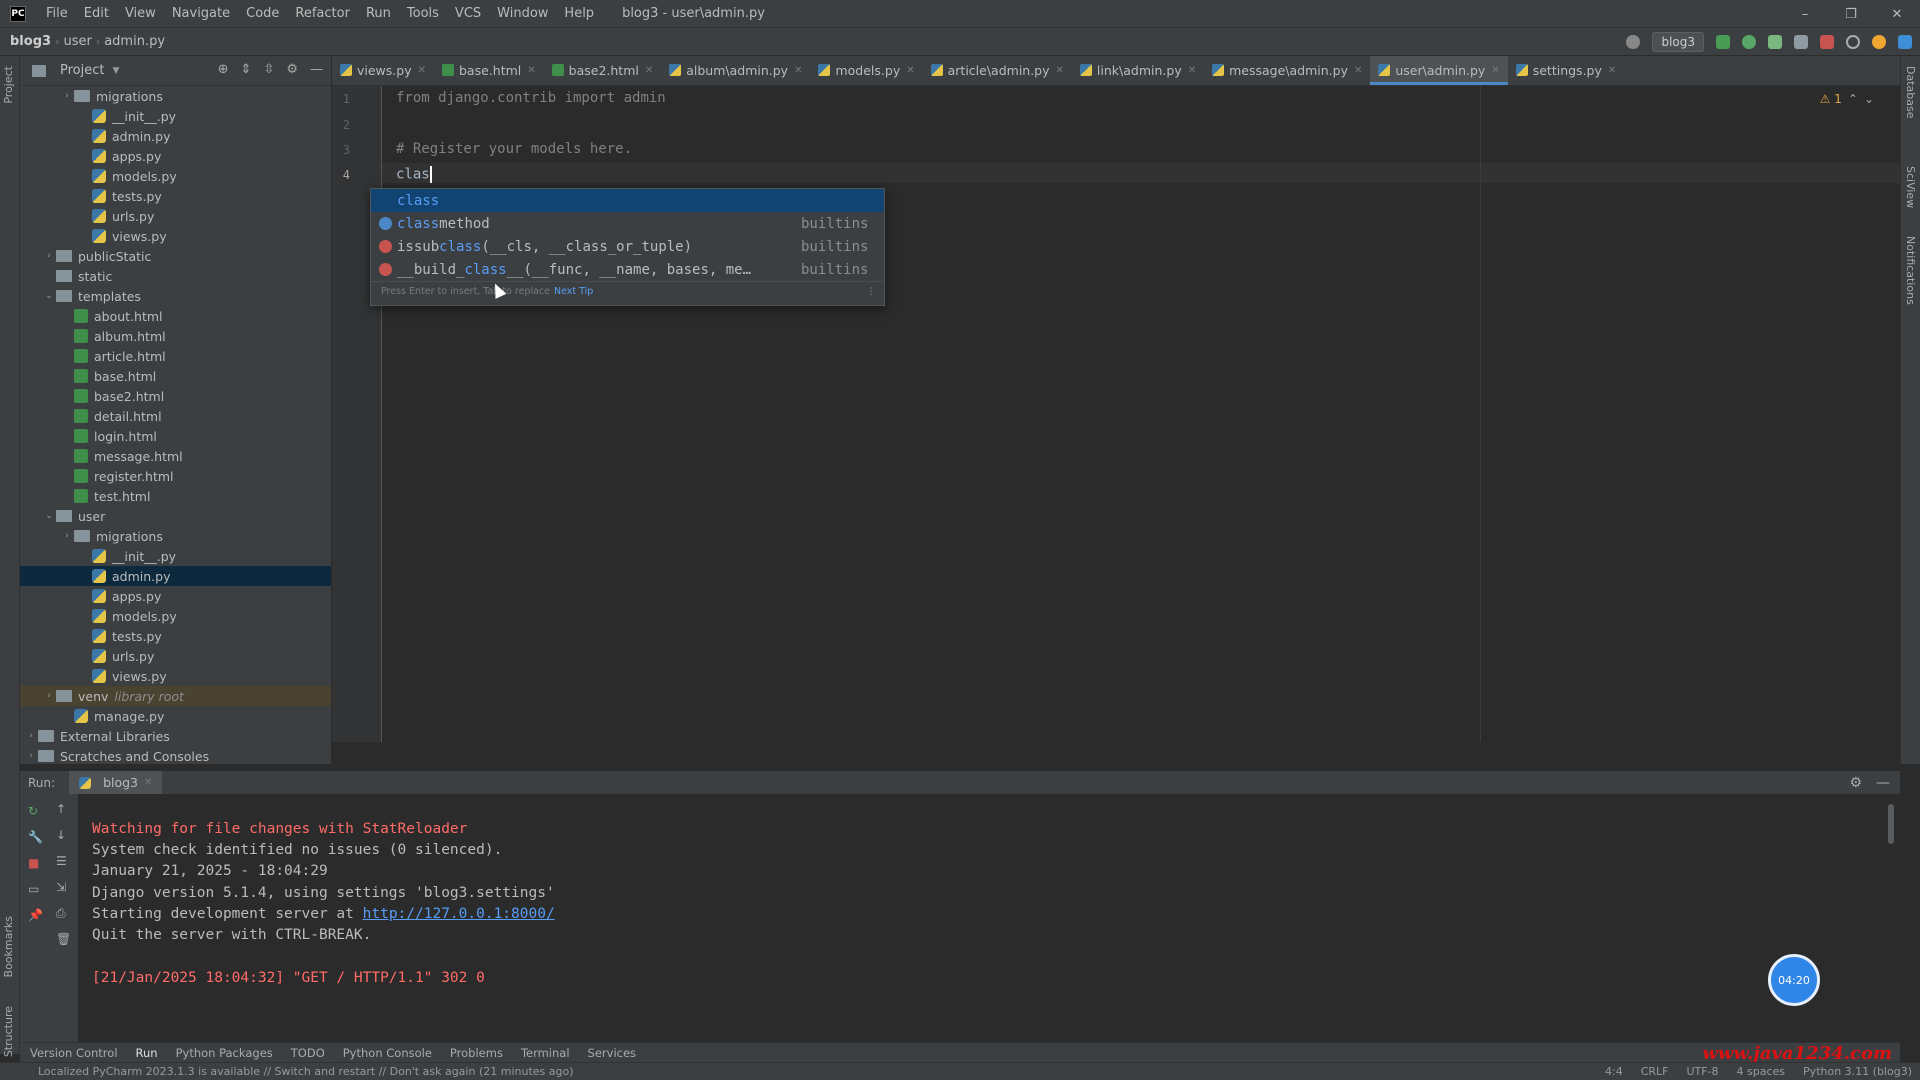  I want to click on updates-icon, so click(1879, 42).